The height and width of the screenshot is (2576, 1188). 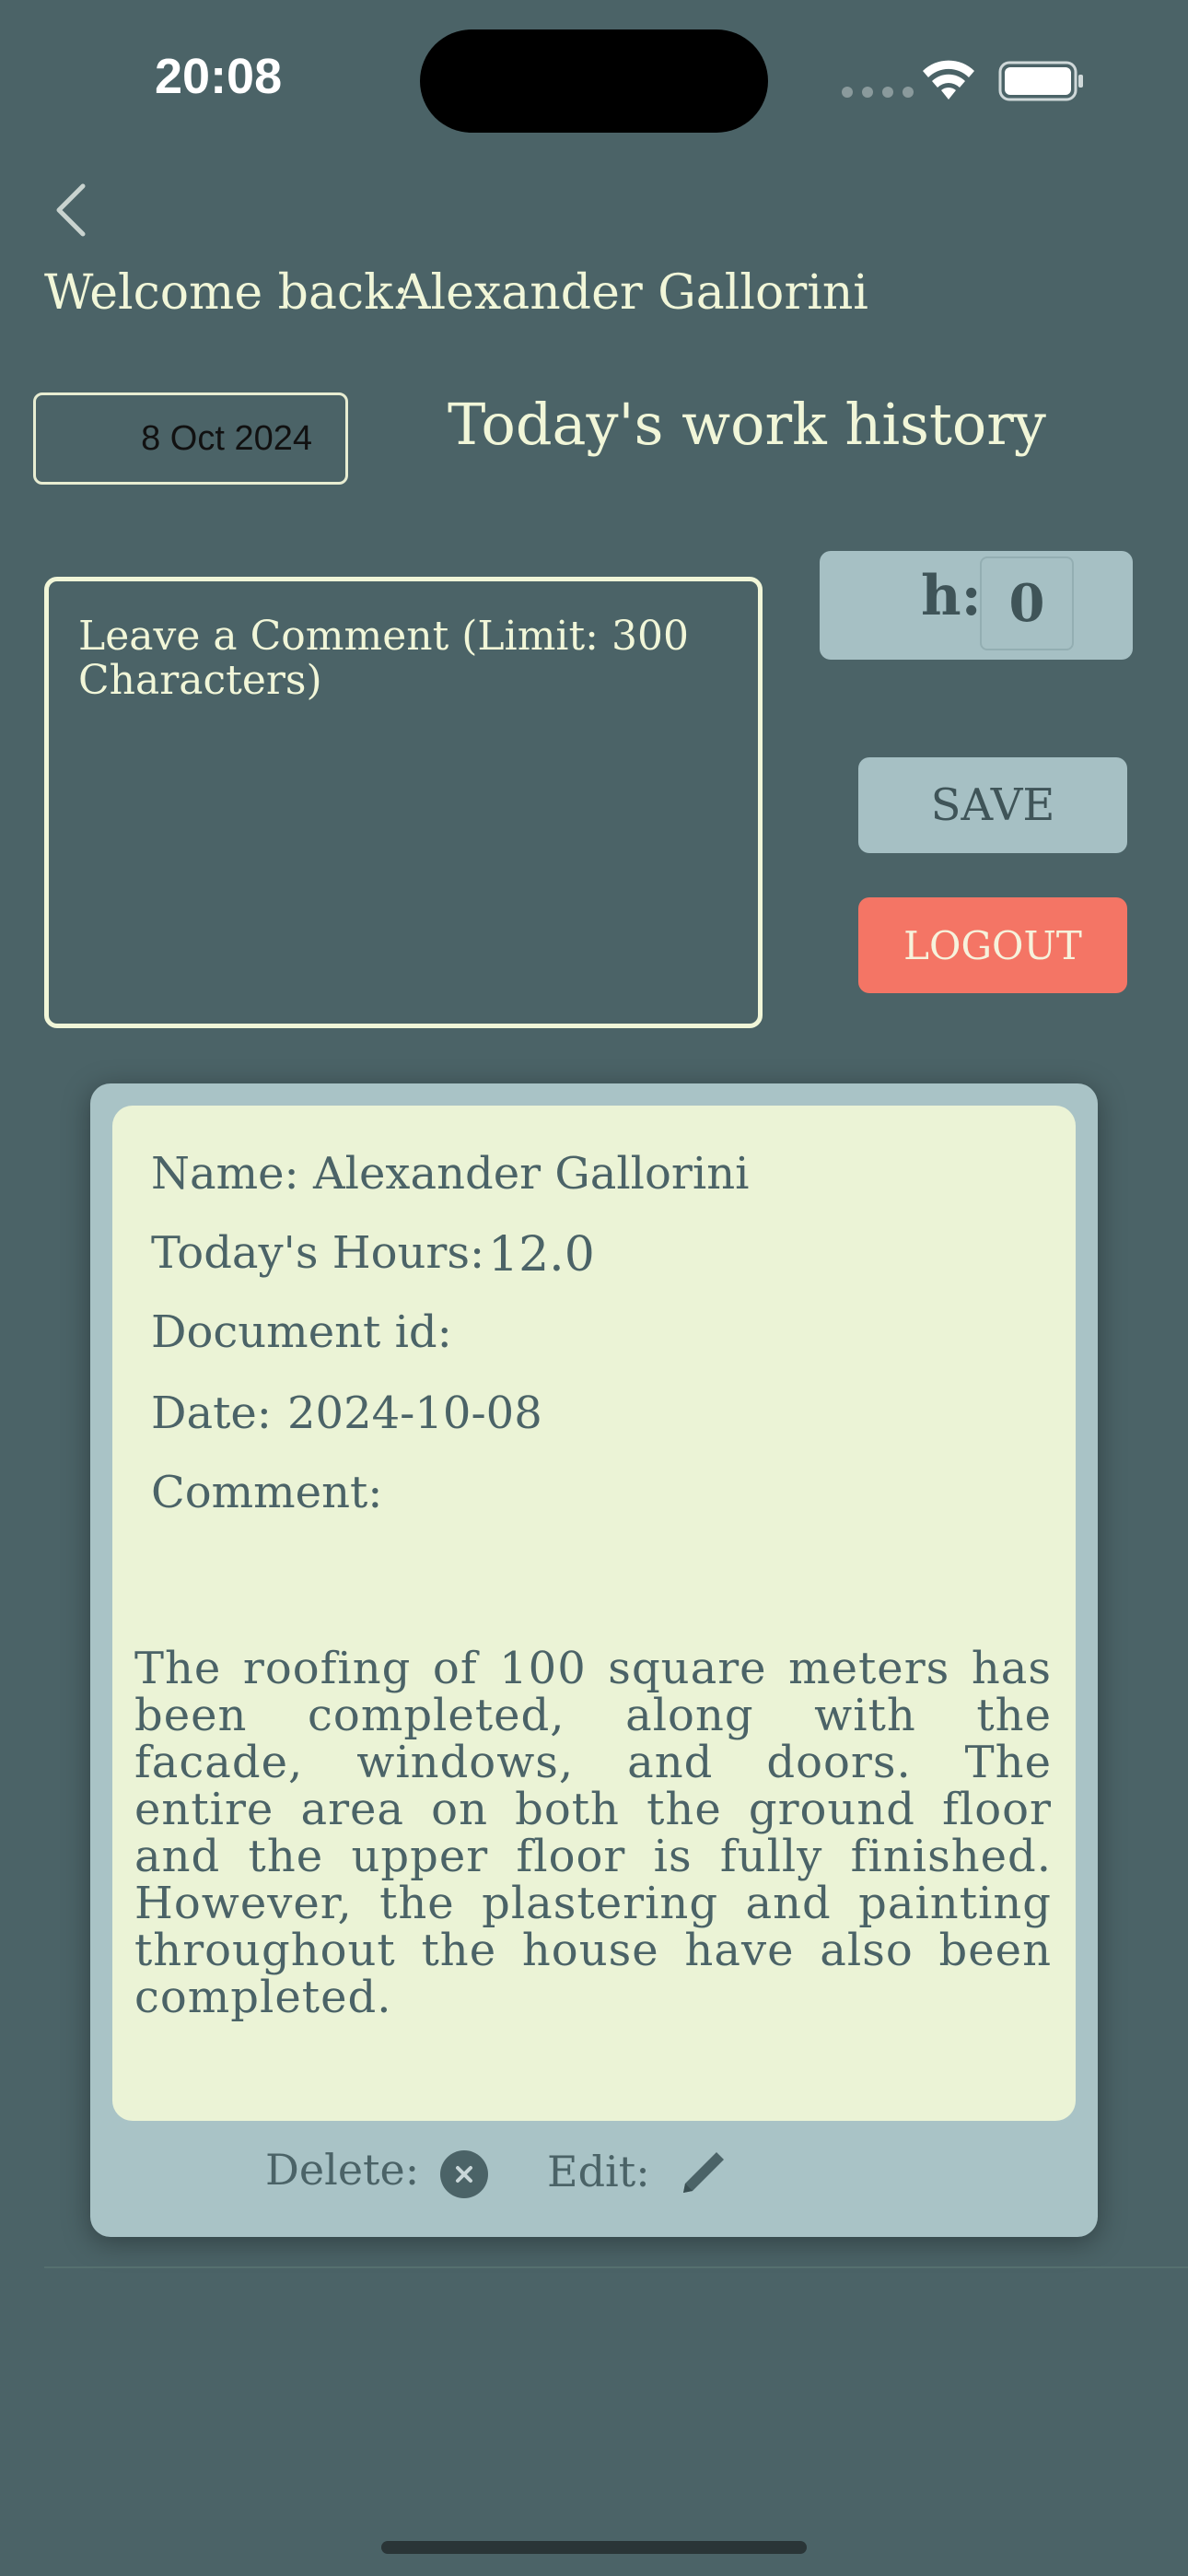 What do you see at coordinates (219, 76) in the screenshot?
I see `status-time: 20:08` at bounding box center [219, 76].